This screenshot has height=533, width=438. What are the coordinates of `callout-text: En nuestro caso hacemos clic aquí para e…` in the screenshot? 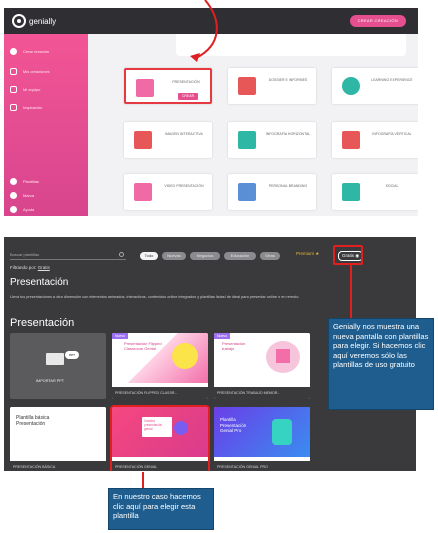 It's located at (157, 506).